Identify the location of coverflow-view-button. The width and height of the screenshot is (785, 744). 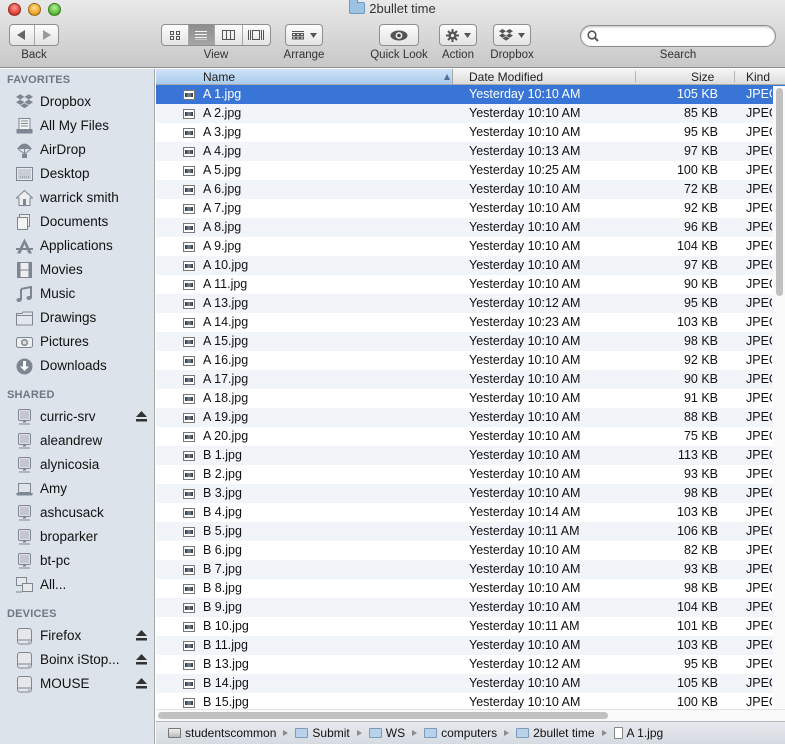
(256, 35).